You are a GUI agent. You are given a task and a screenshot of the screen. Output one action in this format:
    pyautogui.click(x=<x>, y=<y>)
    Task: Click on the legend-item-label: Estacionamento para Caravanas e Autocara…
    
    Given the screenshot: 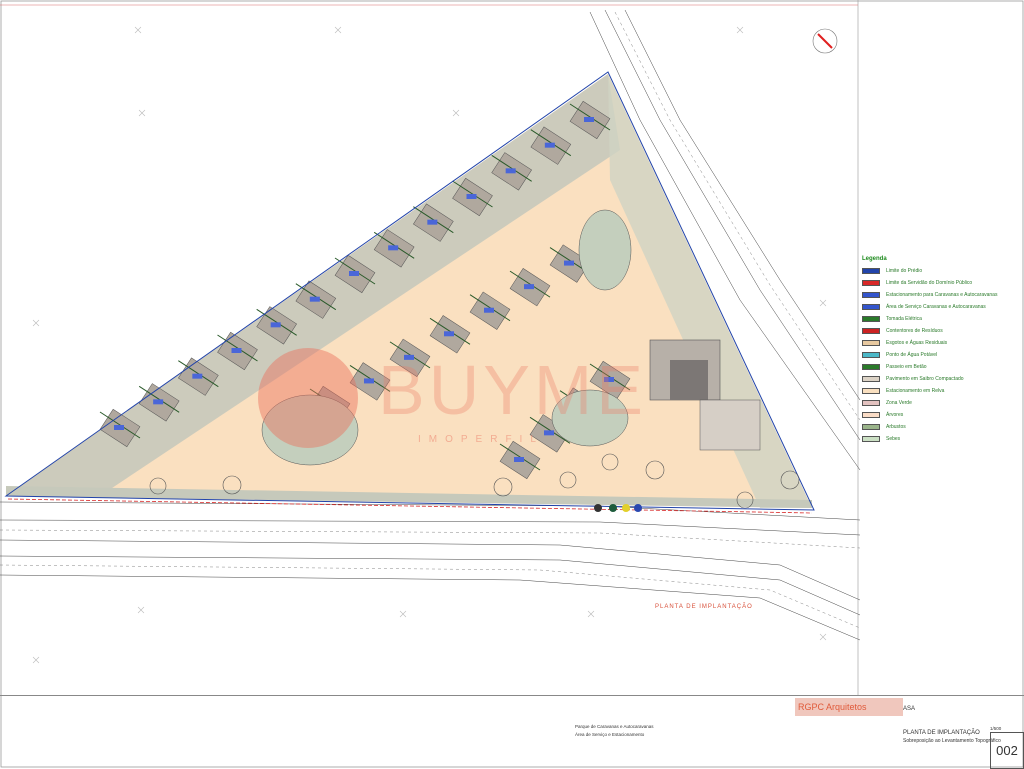 What is the action you would take?
    pyautogui.click(x=942, y=295)
    